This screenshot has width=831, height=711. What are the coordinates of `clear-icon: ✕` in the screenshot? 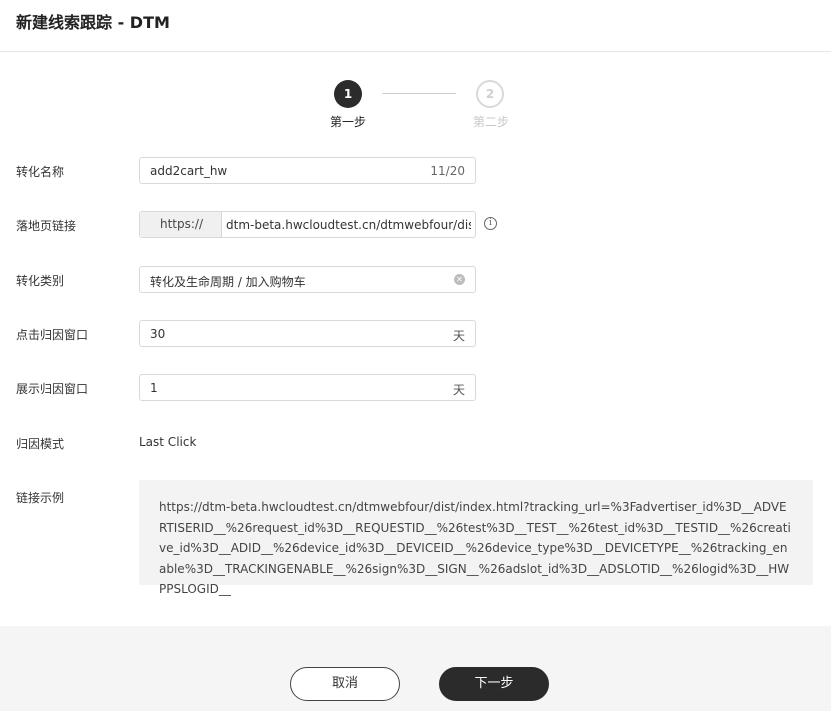 It's located at (459, 279).